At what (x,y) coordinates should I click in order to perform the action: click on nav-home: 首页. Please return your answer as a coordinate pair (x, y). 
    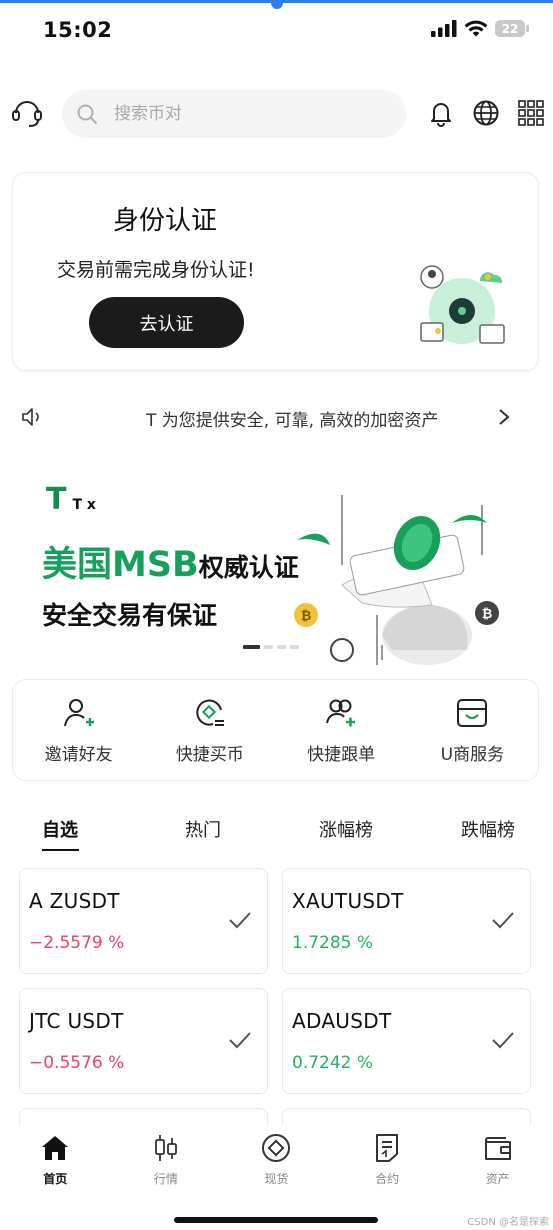
    Looking at the image, I should click on (55, 1177).